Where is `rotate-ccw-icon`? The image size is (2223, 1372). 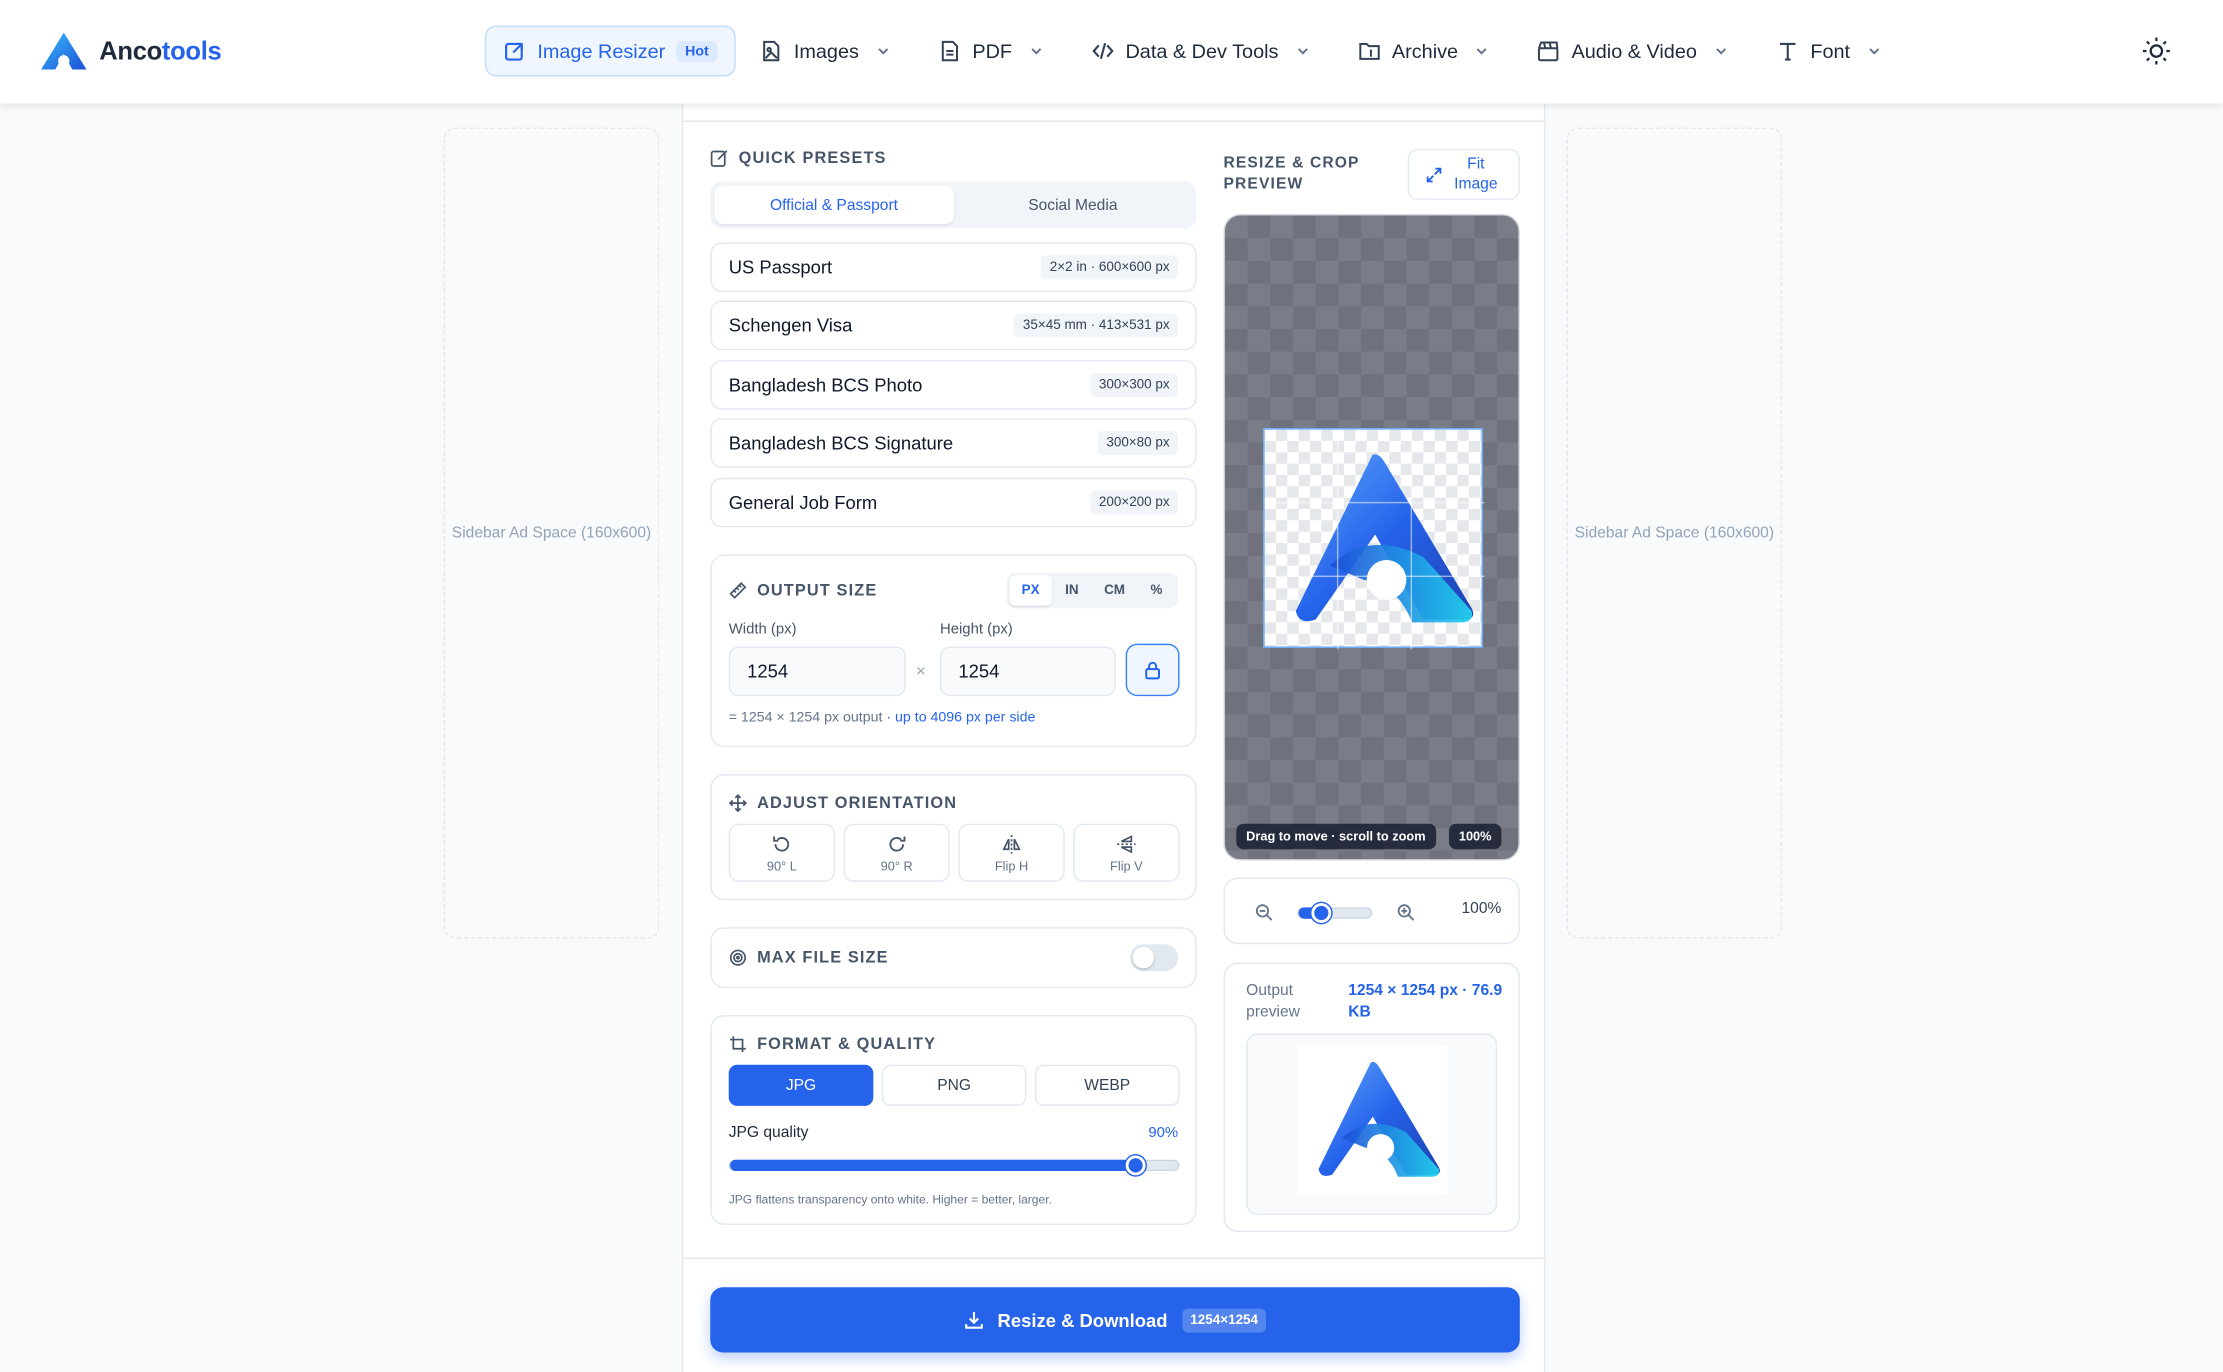 rotate-ccw-icon is located at coordinates (781, 843).